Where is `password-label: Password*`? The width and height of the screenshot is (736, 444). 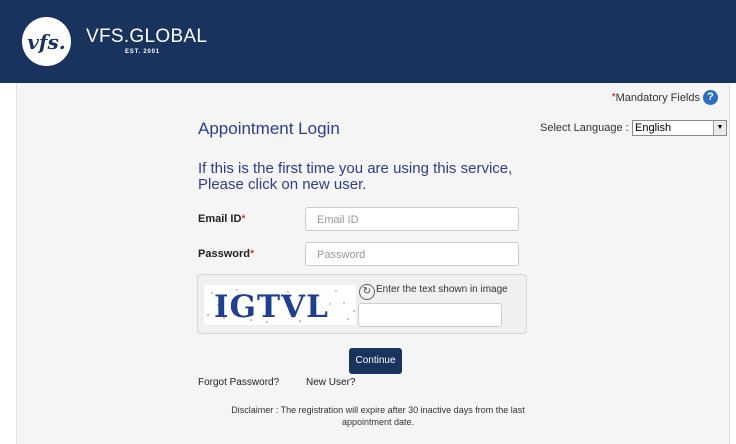 password-label: Password* is located at coordinates (226, 254).